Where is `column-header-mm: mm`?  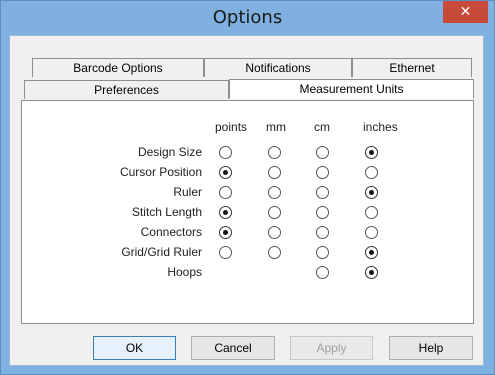 column-header-mm: mm is located at coordinates (276, 127).